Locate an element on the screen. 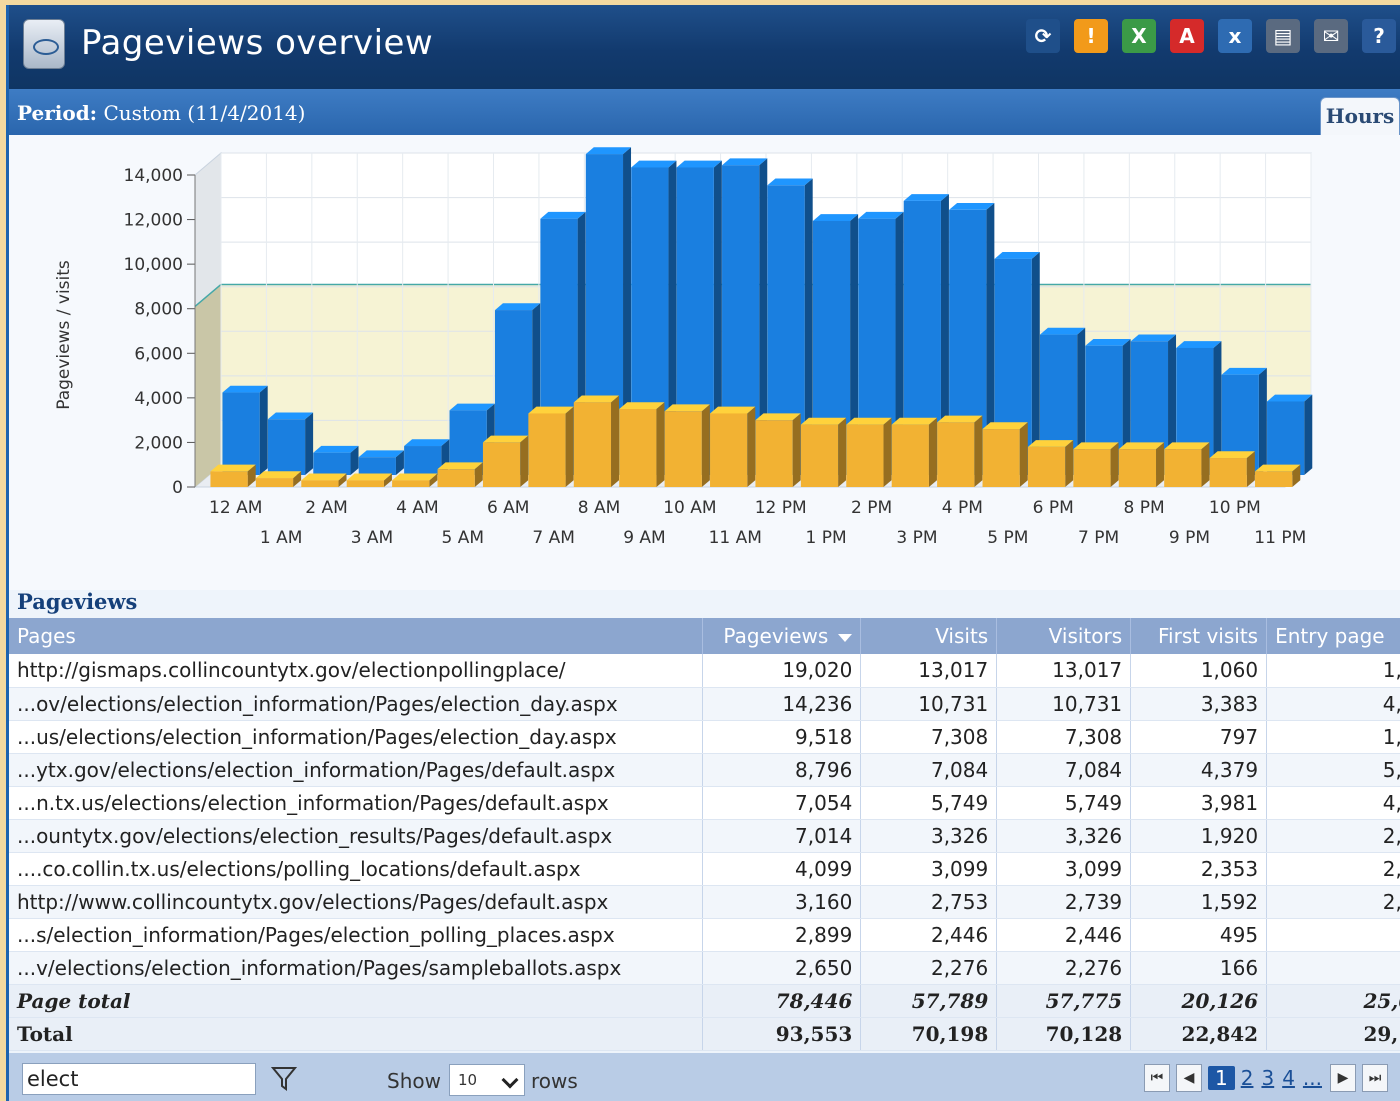 The width and height of the screenshot is (1400, 1101). title-bar: Pageviews overview ⟳! X Ax ▤ ✉? is located at coordinates (704, 47).